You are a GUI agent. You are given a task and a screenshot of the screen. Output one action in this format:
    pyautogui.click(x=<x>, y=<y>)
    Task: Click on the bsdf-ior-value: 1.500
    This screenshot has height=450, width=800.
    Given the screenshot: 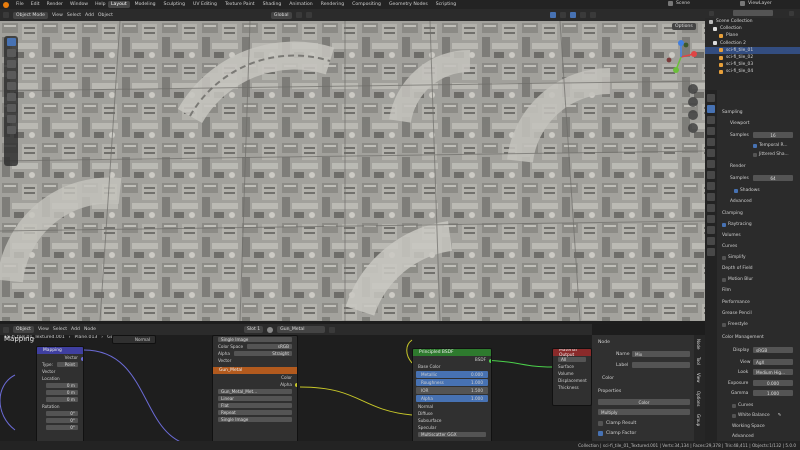 What is the action you would take?
    pyautogui.click(x=477, y=390)
    